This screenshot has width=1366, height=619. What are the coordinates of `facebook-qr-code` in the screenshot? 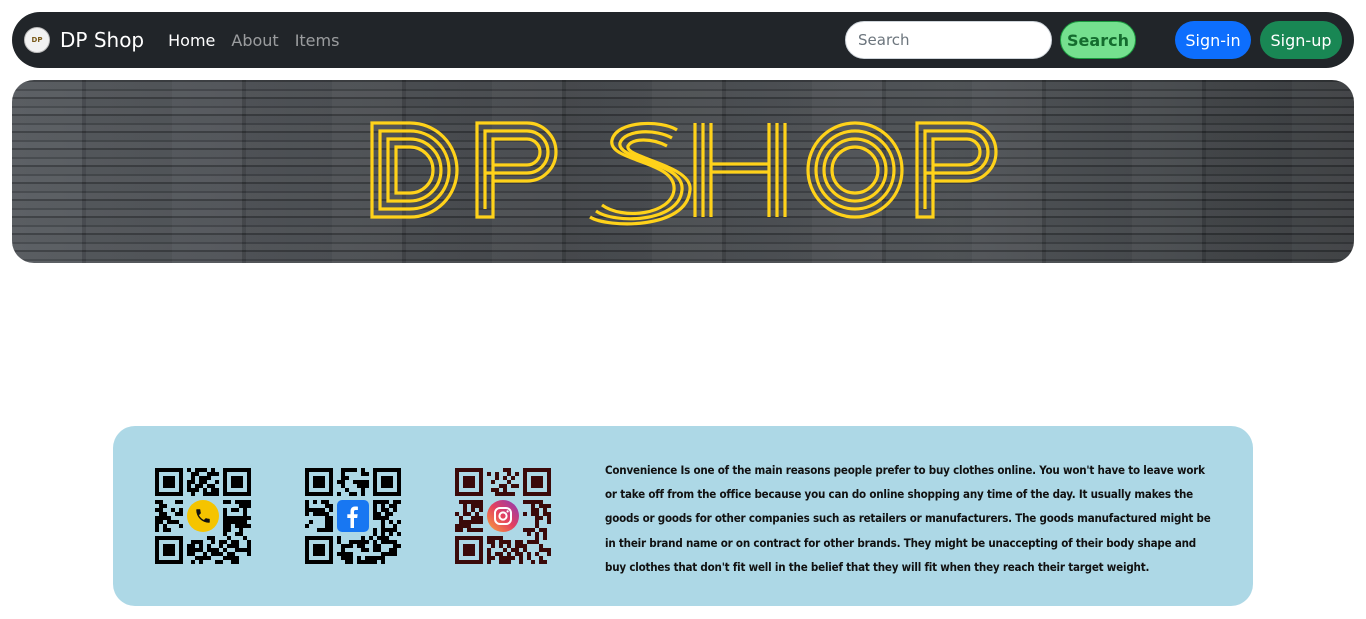 It's located at (353, 516).